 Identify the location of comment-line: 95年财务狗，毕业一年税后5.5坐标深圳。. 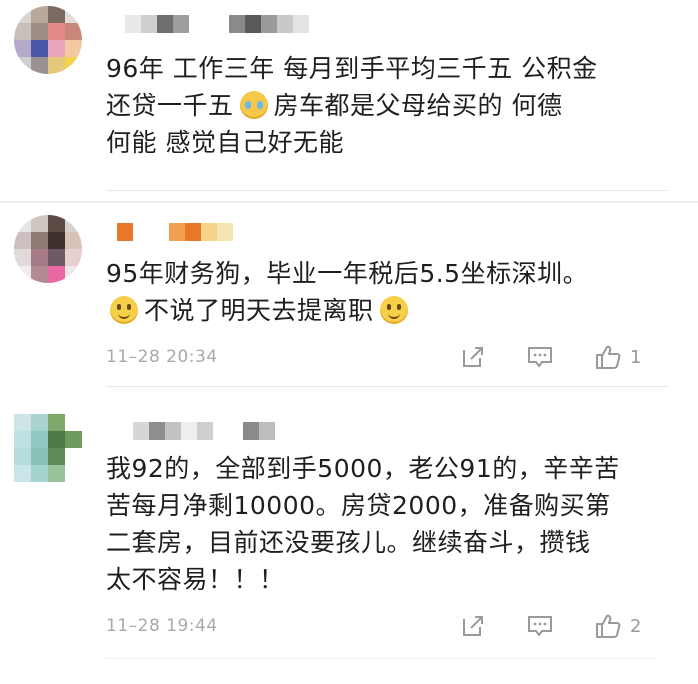
(347, 273).